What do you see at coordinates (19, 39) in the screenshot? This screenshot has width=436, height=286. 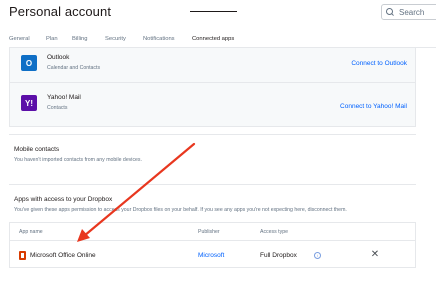 I see `tab-general: General` at bounding box center [19, 39].